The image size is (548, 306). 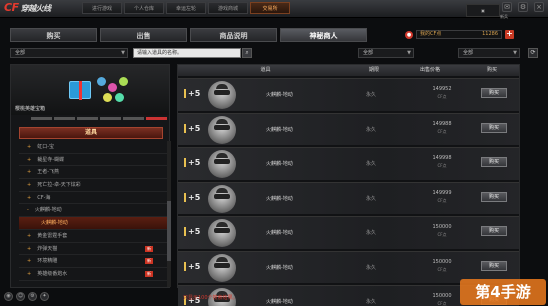 What do you see at coordinates (93, 223) in the screenshot?
I see `category-item: 火麒麟-地动` at bounding box center [93, 223].